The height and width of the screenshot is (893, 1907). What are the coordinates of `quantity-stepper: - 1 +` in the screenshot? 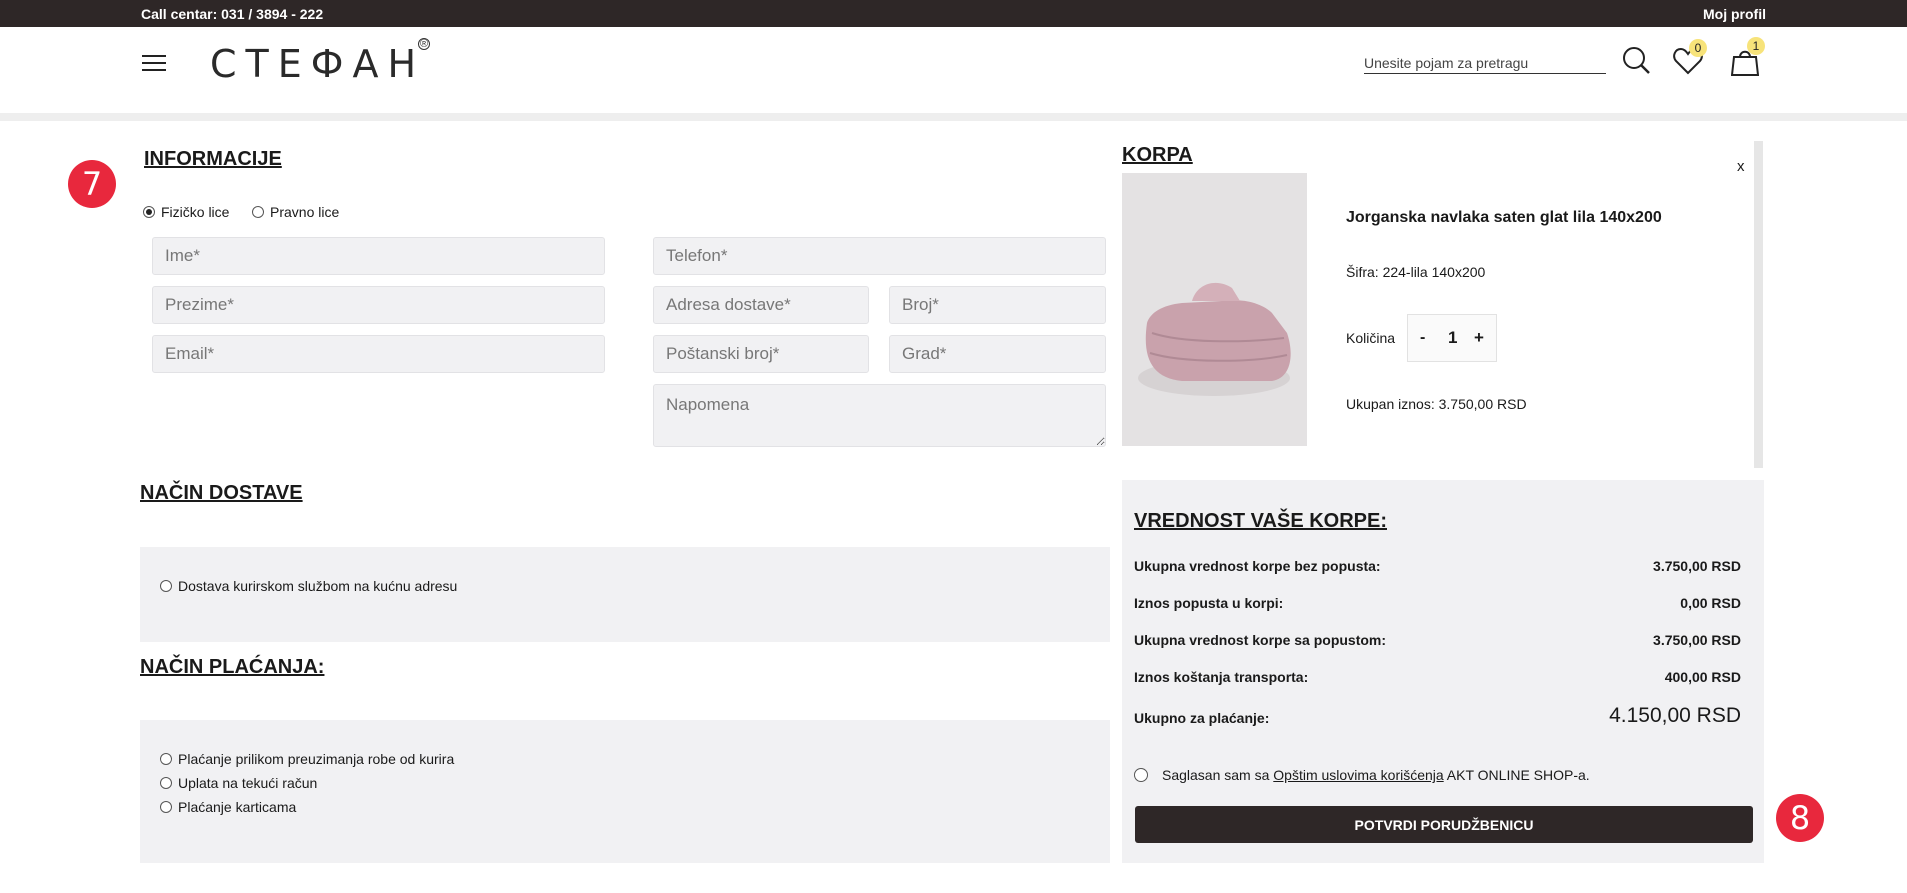 It's located at (1452, 338).